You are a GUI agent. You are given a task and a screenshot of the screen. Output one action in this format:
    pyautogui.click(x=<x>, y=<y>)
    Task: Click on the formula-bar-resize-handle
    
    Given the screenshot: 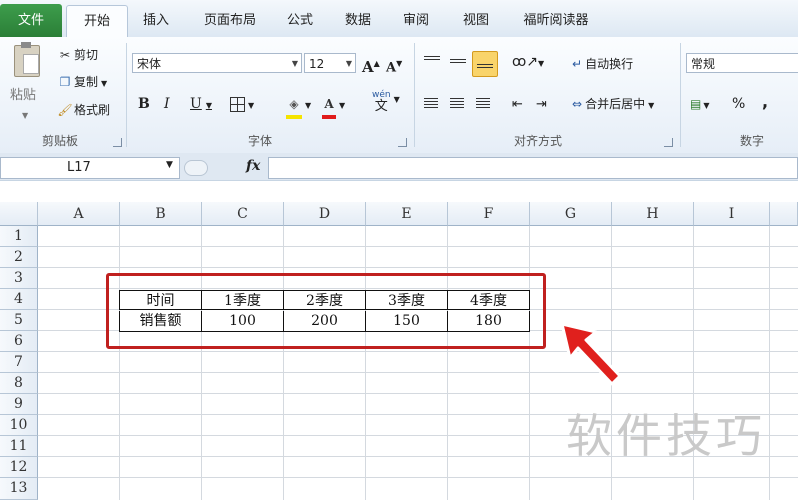 What is the action you would take?
    pyautogui.click(x=196, y=168)
    